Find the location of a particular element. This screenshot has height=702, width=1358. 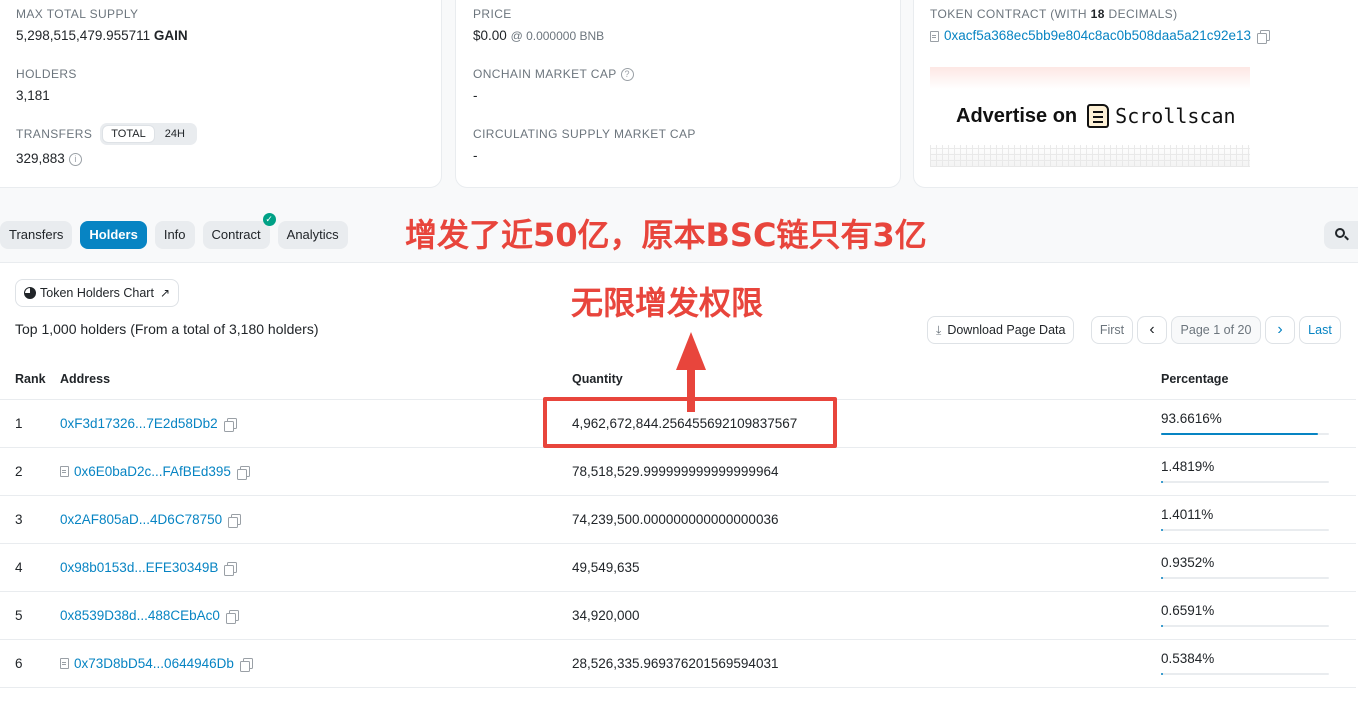

transfers-value: 329,883 is located at coordinates (40, 158).